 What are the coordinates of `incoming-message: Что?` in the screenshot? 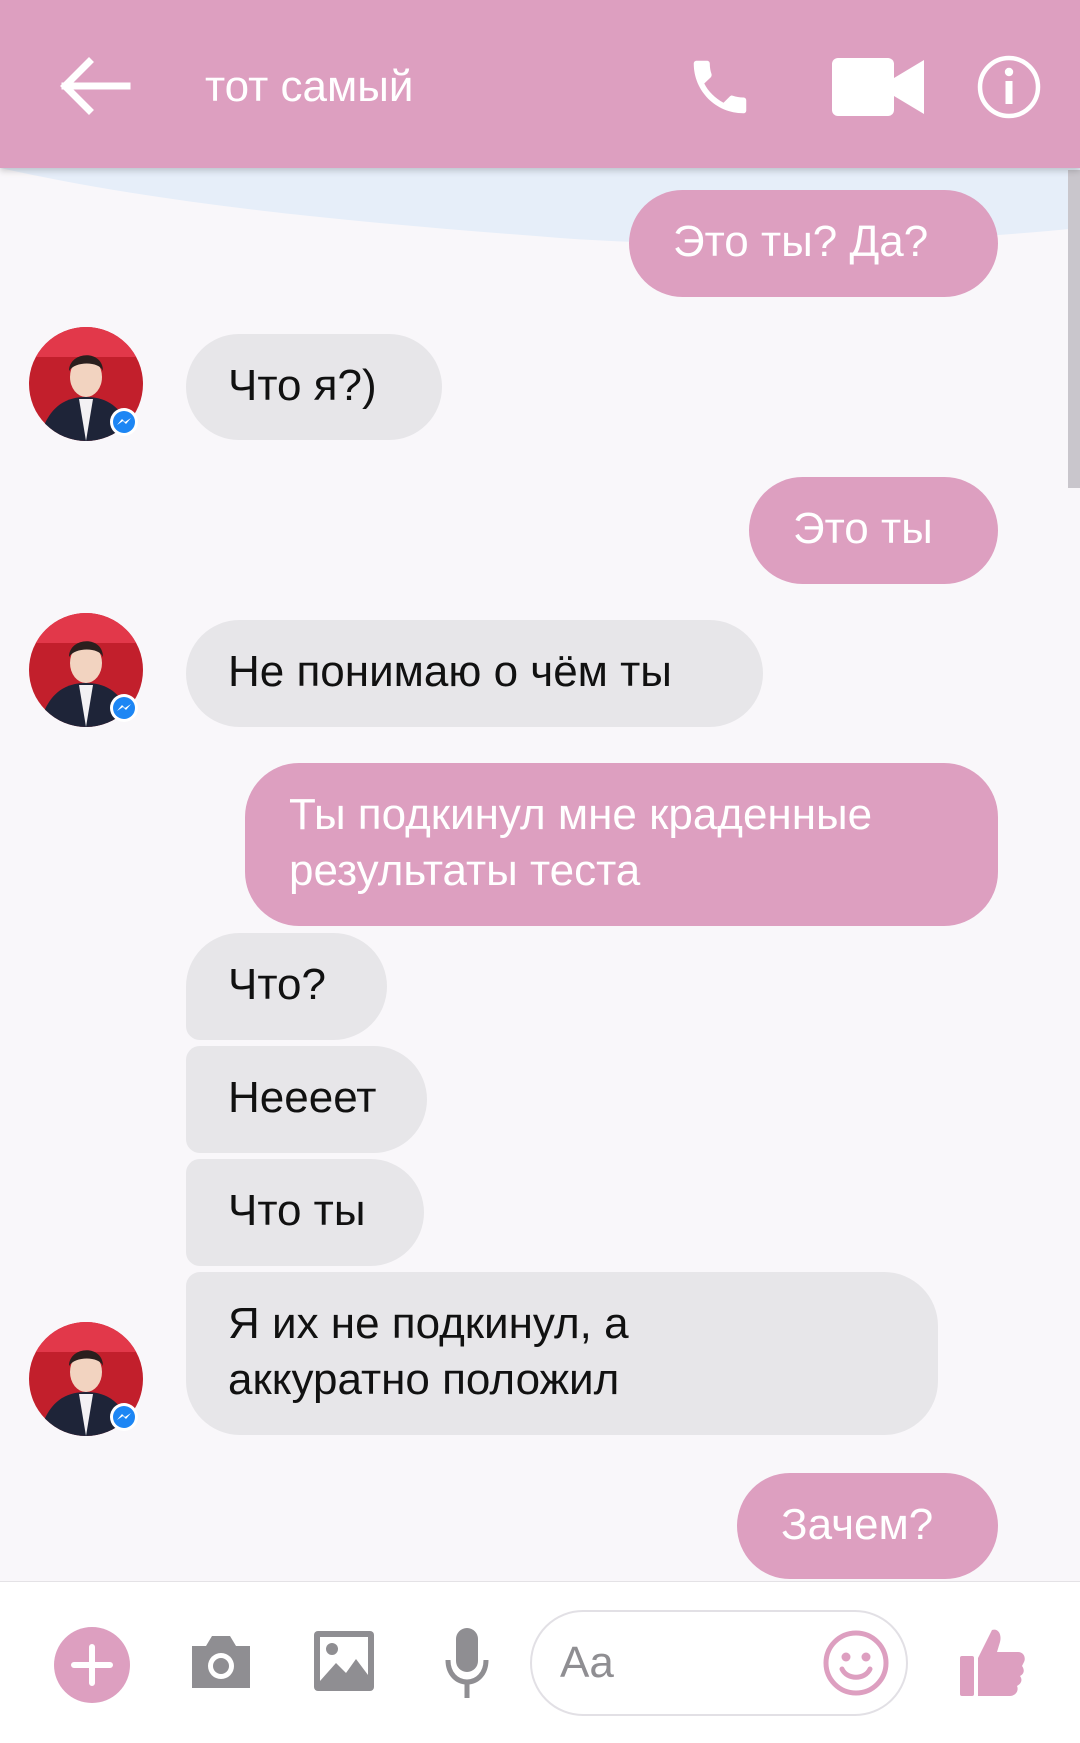 It's located at (286, 986).